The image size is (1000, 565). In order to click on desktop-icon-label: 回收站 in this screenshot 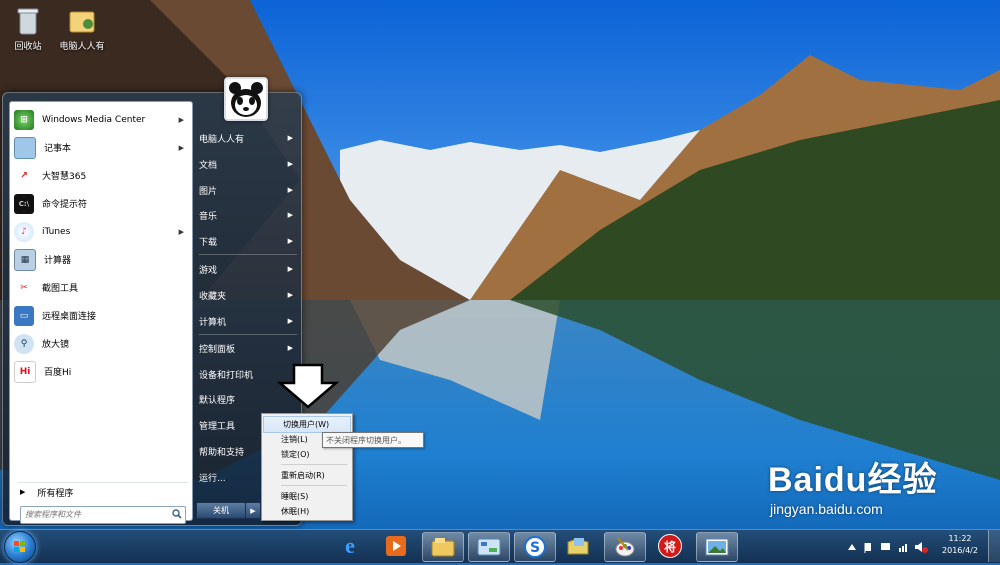, I will do `click(28, 47)`.